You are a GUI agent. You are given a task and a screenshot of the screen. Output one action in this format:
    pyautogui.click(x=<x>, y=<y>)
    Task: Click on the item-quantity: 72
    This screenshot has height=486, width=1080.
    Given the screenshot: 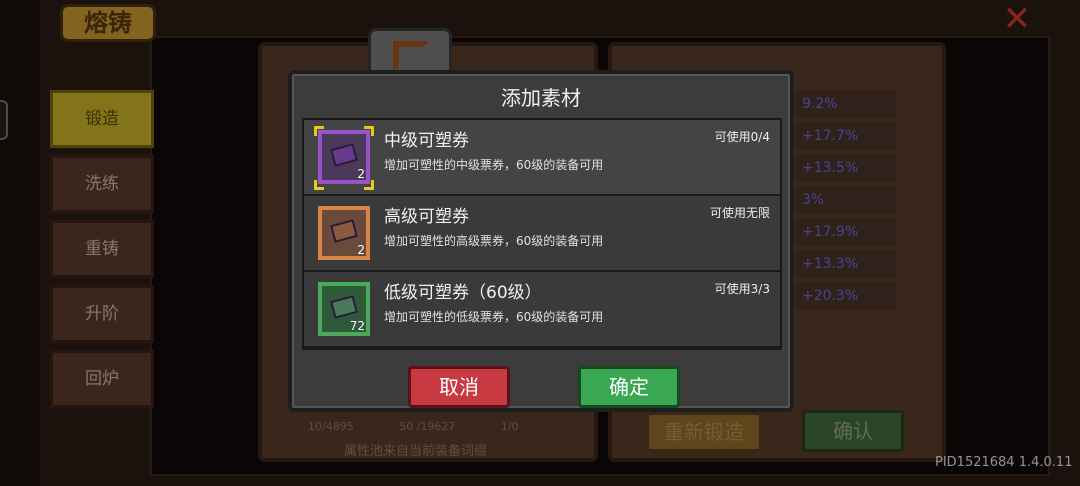 What is the action you would take?
    pyautogui.click(x=357, y=326)
    